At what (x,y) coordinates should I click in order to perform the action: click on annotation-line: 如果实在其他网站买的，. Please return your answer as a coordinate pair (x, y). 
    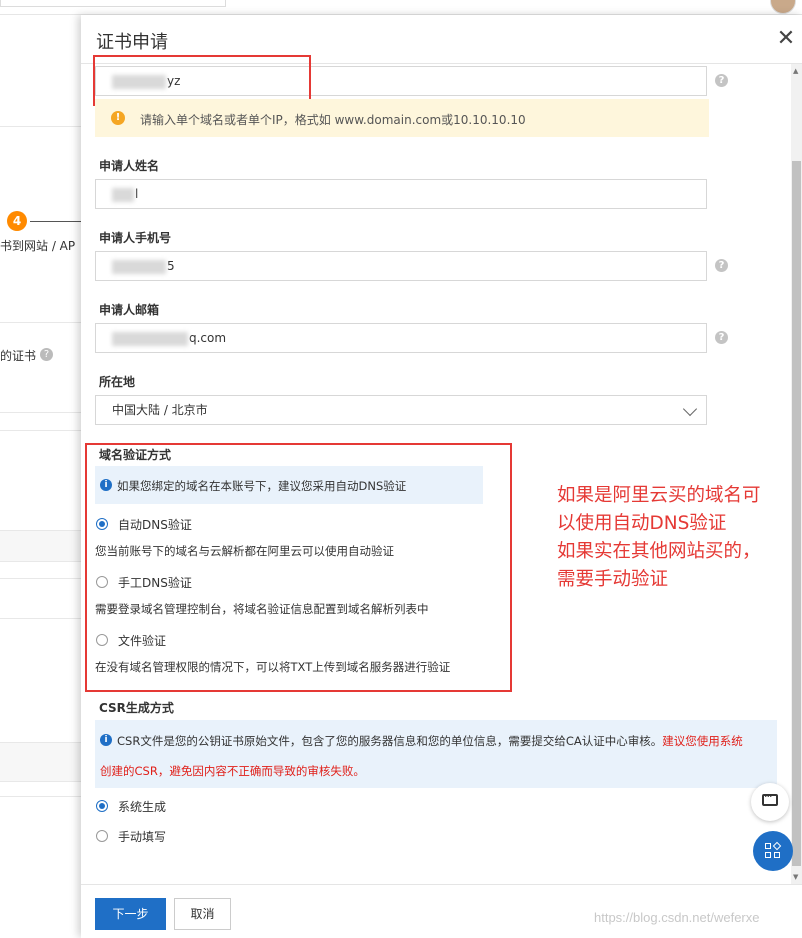
    Looking at the image, I should click on (659, 551).